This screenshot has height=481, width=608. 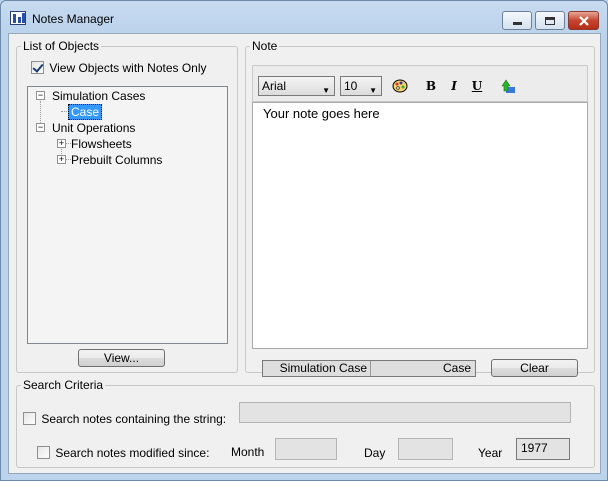 I want to click on year-input: 1977, so click(x=543, y=449).